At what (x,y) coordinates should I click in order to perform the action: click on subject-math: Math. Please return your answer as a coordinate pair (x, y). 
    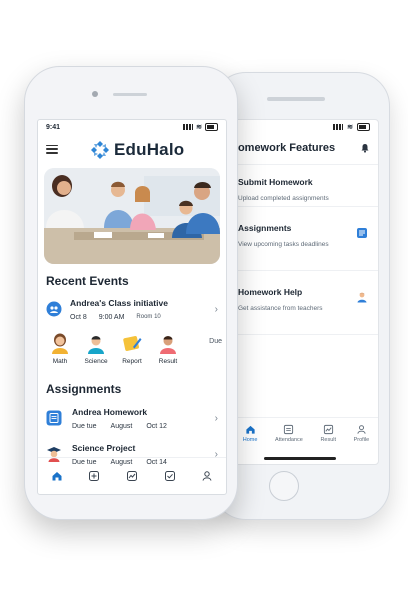
    Looking at the image, I should click on (60, 354).